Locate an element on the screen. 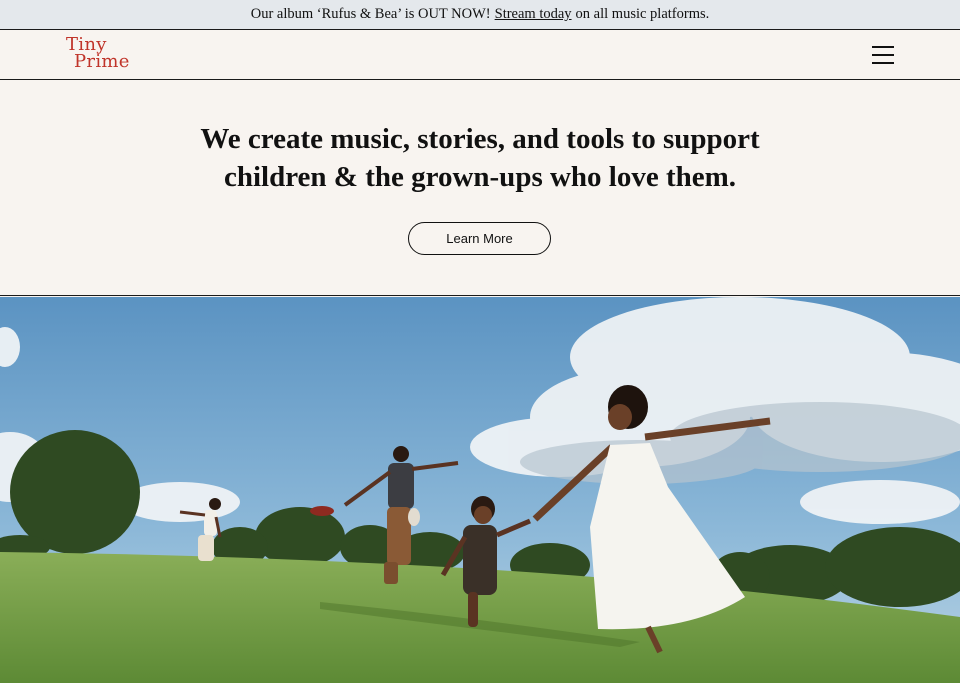 The image size is (960, 683). hero-bold-music: music is located at coordinates (366, 139).